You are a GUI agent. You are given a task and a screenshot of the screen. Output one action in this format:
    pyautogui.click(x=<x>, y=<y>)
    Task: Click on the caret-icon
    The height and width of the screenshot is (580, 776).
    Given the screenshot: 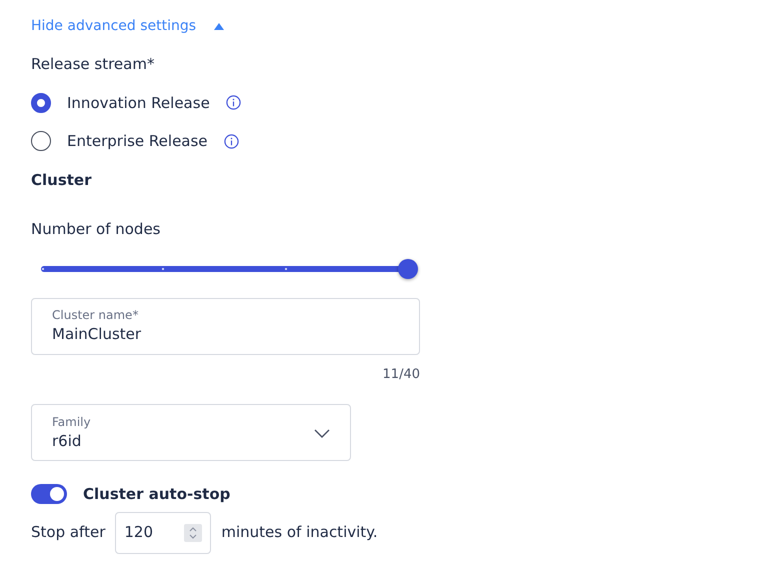 What is the action you would take?
    pyautogui.click(x=219, y=26)
    